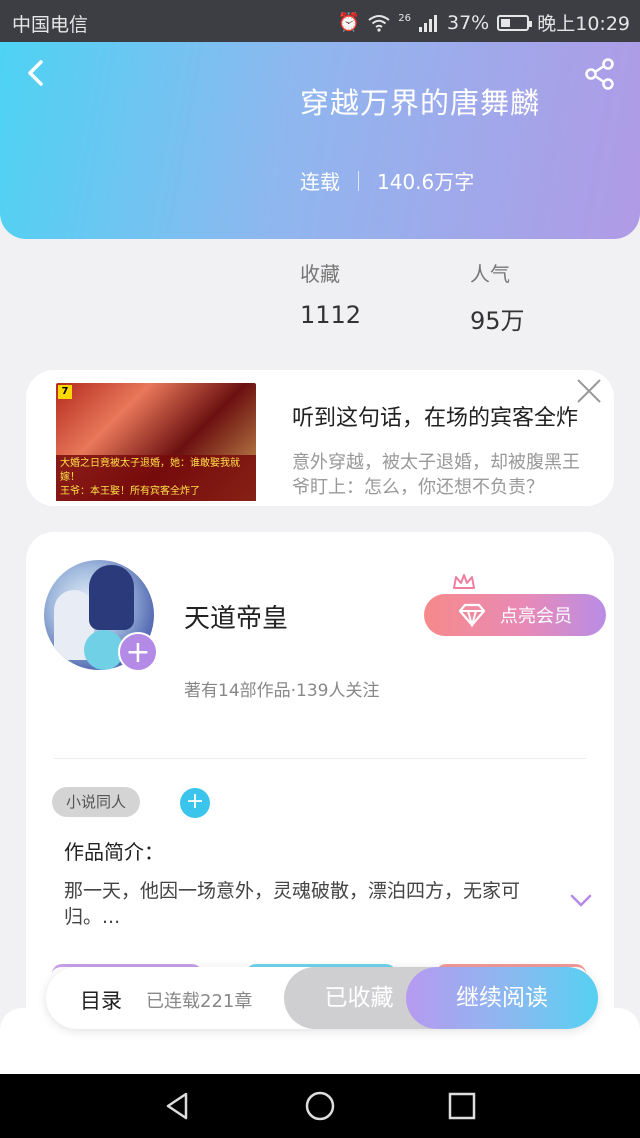  What do you see at coordinates (464, 581) in the screenshot?
I see `crown-icon` at bounding box center [464, 581].